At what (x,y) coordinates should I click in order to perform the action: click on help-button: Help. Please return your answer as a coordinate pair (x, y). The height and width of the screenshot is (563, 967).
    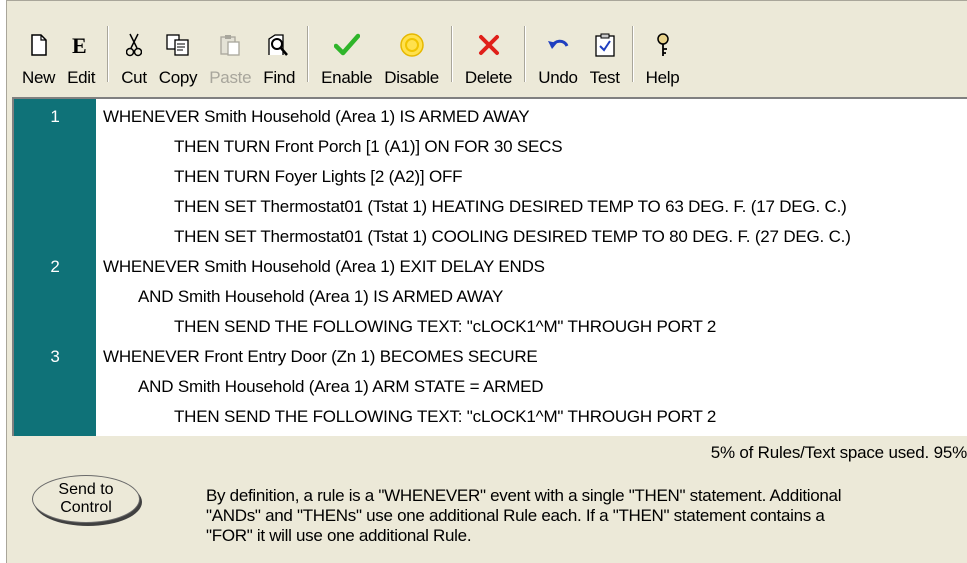
    Looking at the image, I should click on (663, 53).